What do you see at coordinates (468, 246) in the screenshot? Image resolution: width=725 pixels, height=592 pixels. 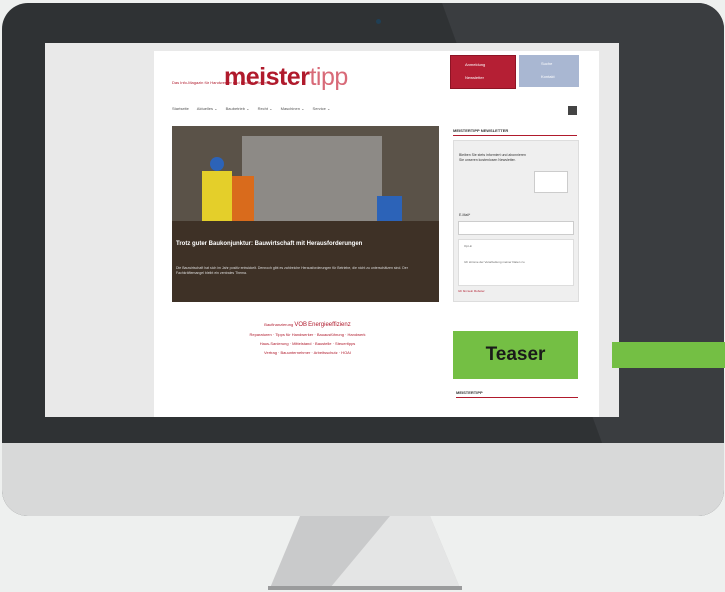 I see `consent-label: Opt-in` at bounding box center [468, 246].